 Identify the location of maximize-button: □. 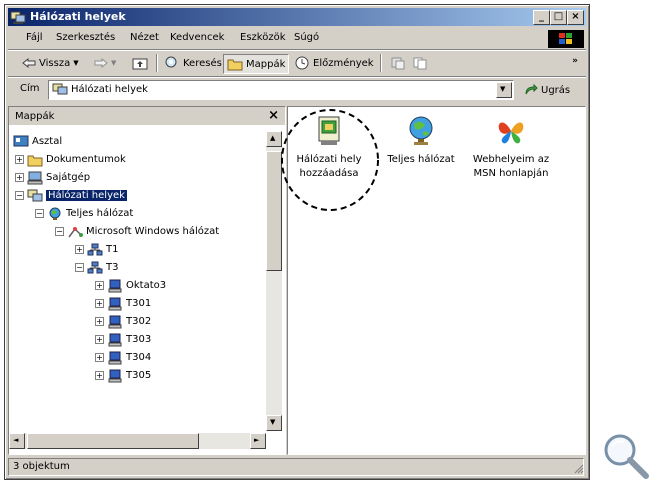
(558, 17).